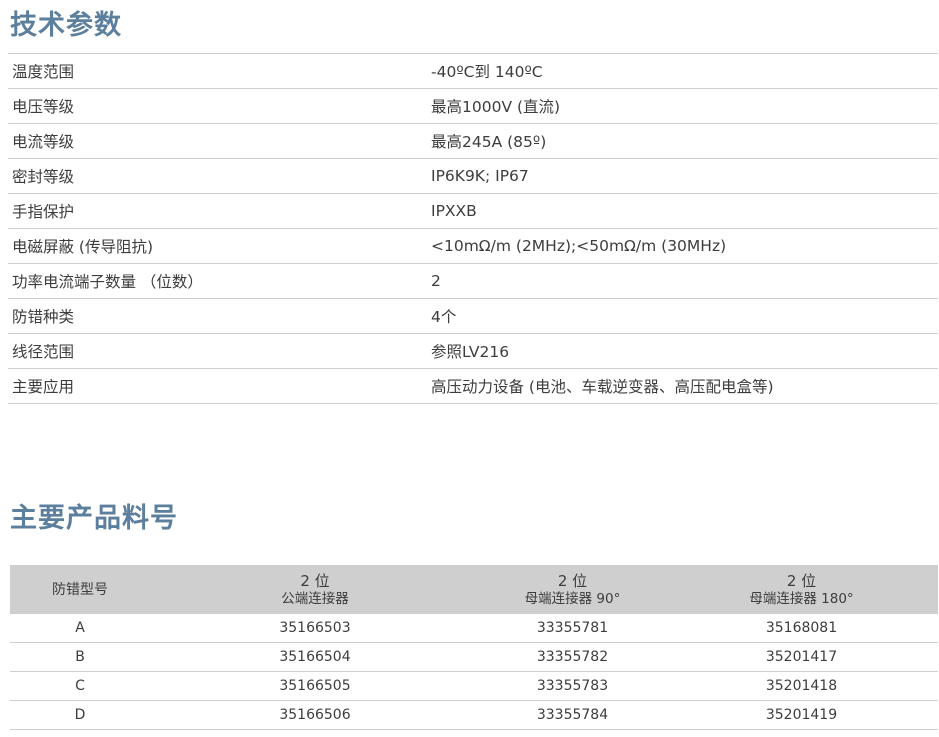 The image size is (939, 737). Describe the element at coordinates (681, 141) in the screenshot. I see `spec-value: 最高245A (85º)` at that location.